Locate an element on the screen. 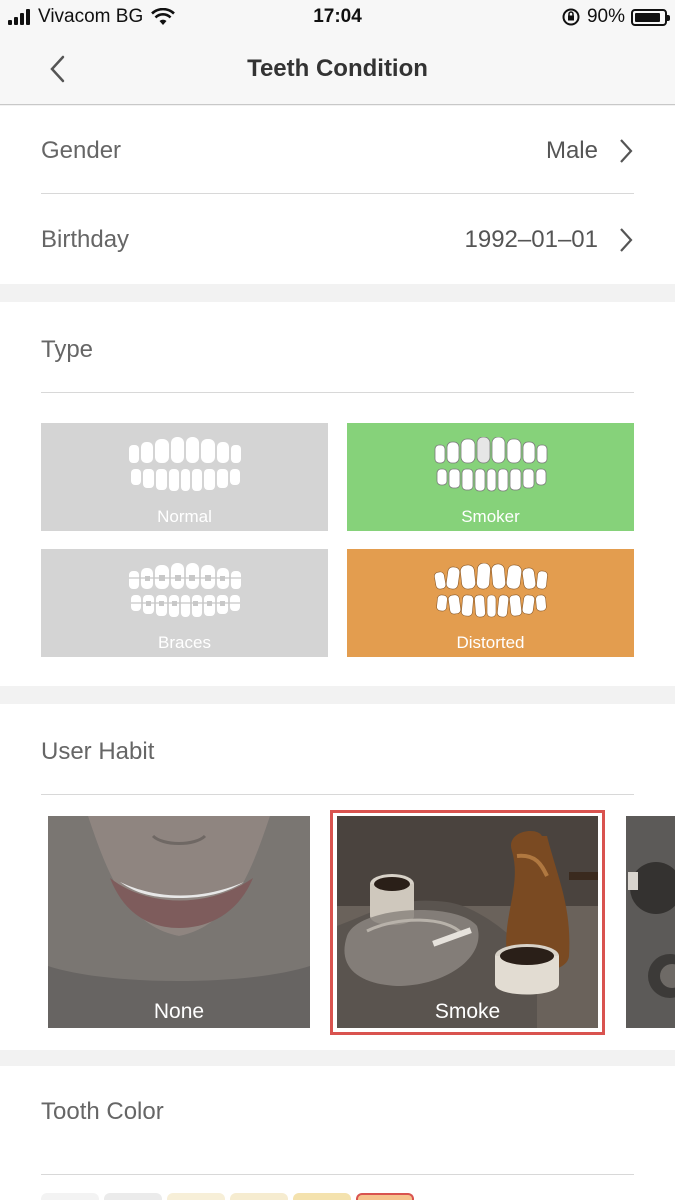  gender-row: Gender Male is located at coordinates (337, 150).